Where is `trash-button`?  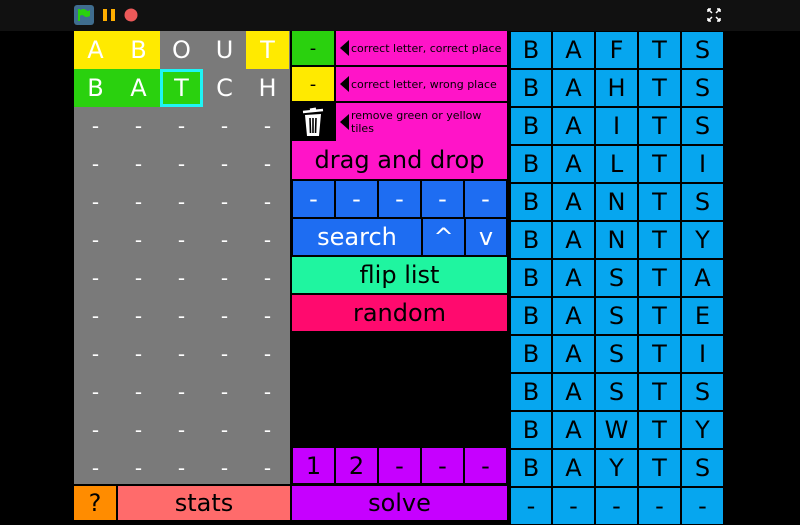
trash-button is located at coordinates (313, 122).